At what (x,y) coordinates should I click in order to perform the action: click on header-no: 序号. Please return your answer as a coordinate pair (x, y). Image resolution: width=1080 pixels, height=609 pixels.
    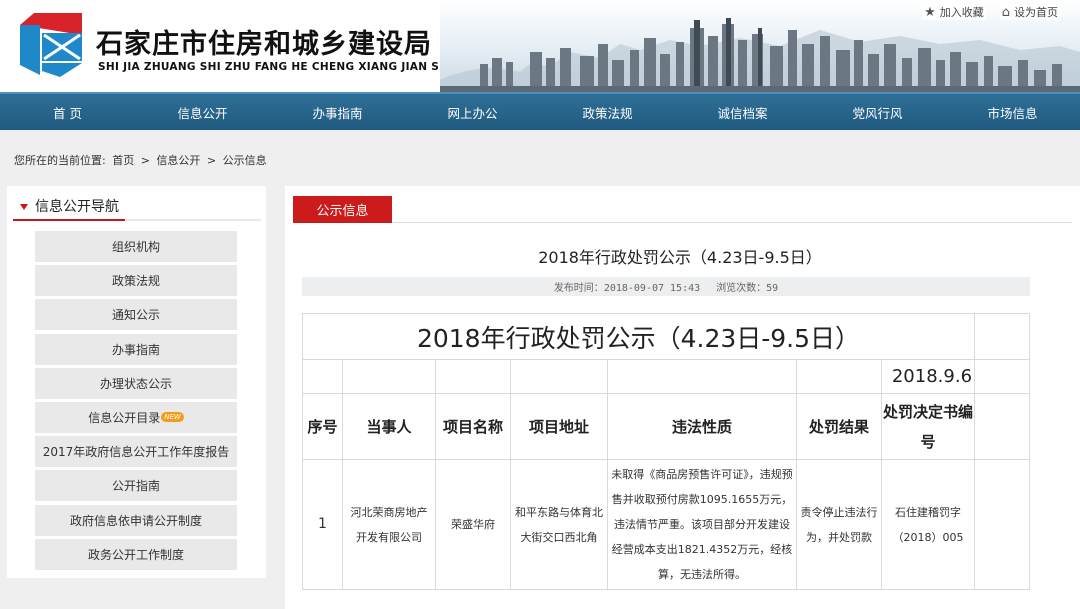
    Looking at the image, I should click on (322, 426).